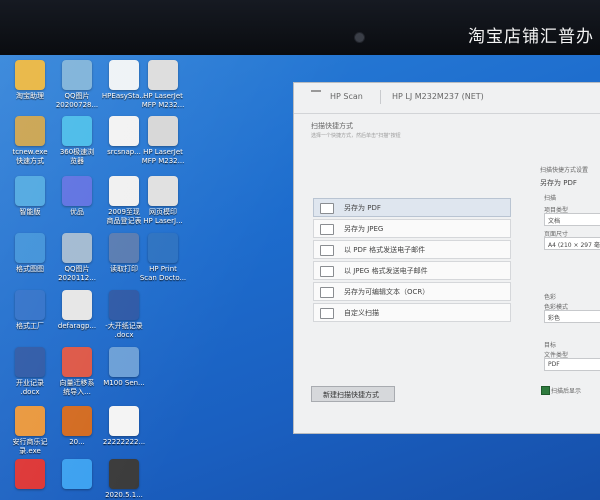 The width and height of the screenshot is (600, 500). I want to click on shortcut-item: 另存为 JPEG, so click(412, 228).